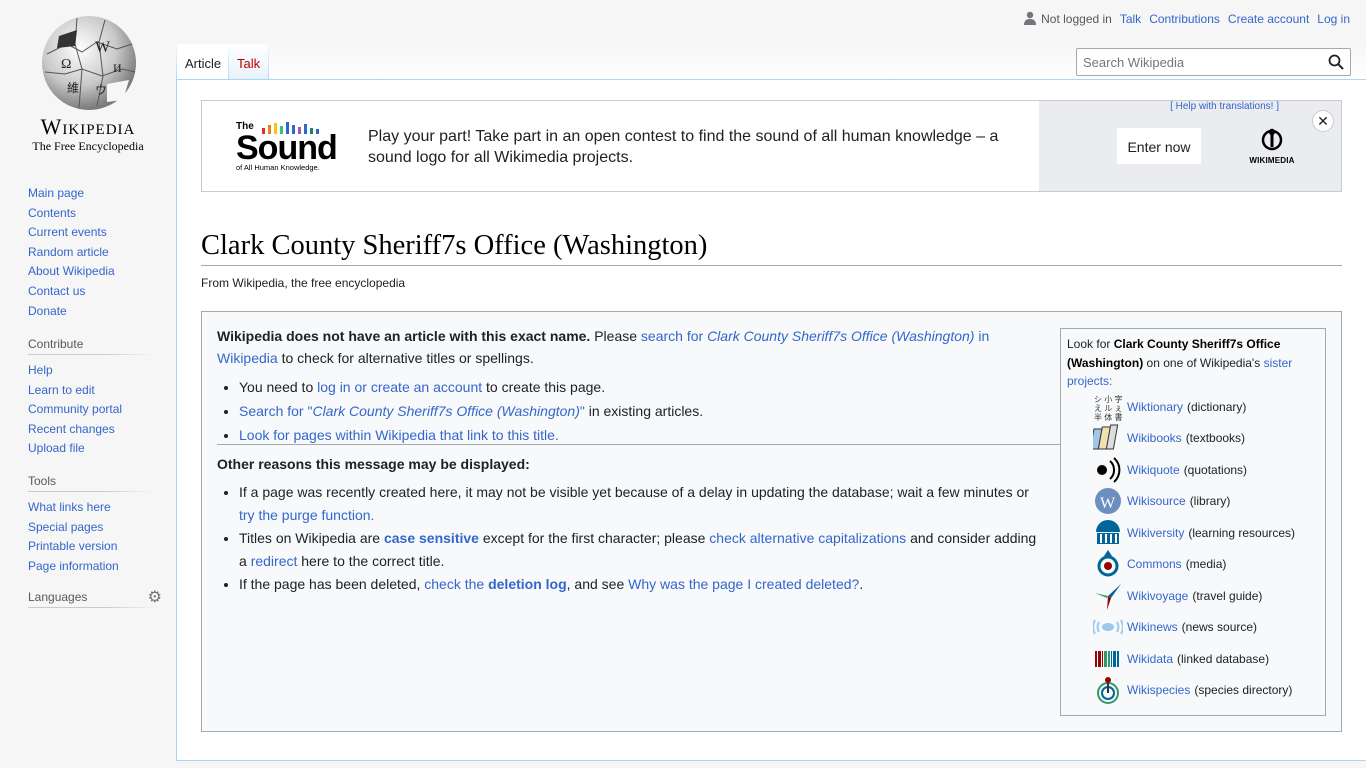 The width and height of the screenshot is (1366, 768). Describe the element at coordinates (399, 387) in the screenshot. I see `login-create-link: log in or create an account` at that location.